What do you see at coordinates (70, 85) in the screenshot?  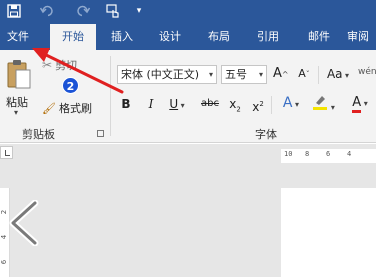 I see `step-number-badge: 2` at bounding box center [70, 85].